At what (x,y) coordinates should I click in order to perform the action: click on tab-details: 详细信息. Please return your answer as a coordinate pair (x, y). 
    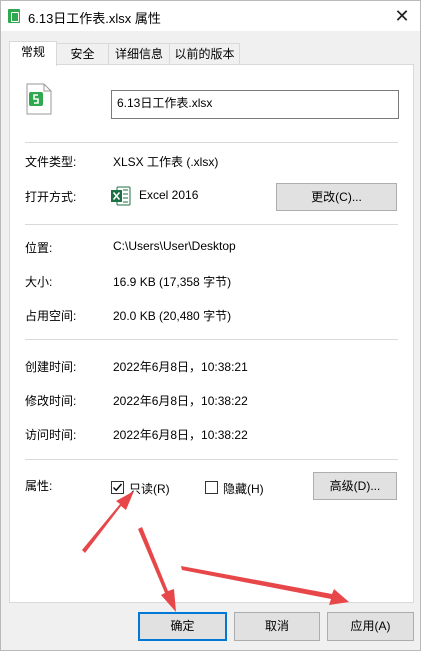
    Looking at the image, I should click on (139, 54).